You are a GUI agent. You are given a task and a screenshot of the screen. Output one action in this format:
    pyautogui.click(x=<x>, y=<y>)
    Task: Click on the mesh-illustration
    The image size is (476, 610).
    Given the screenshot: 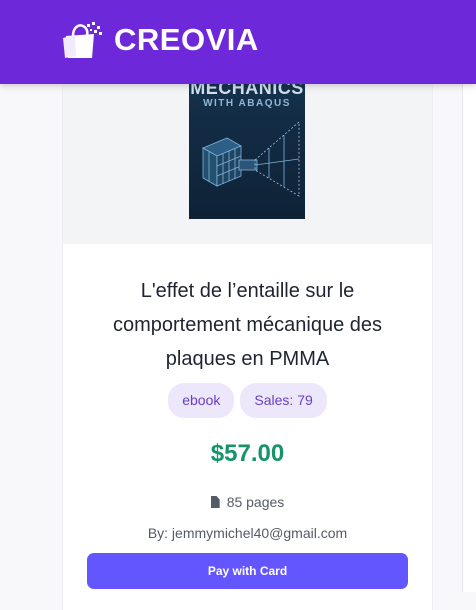 What is the action you would take?
    pyautogui.click(x=251, y=159)
    